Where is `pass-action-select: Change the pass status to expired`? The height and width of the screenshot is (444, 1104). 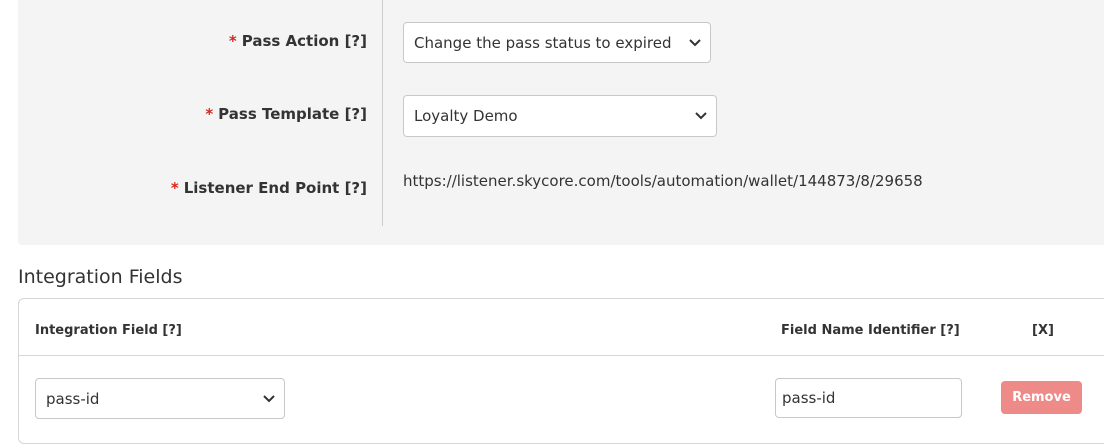 pass-action-select: Change the pass status to expired is located at coordinates (557, 42).